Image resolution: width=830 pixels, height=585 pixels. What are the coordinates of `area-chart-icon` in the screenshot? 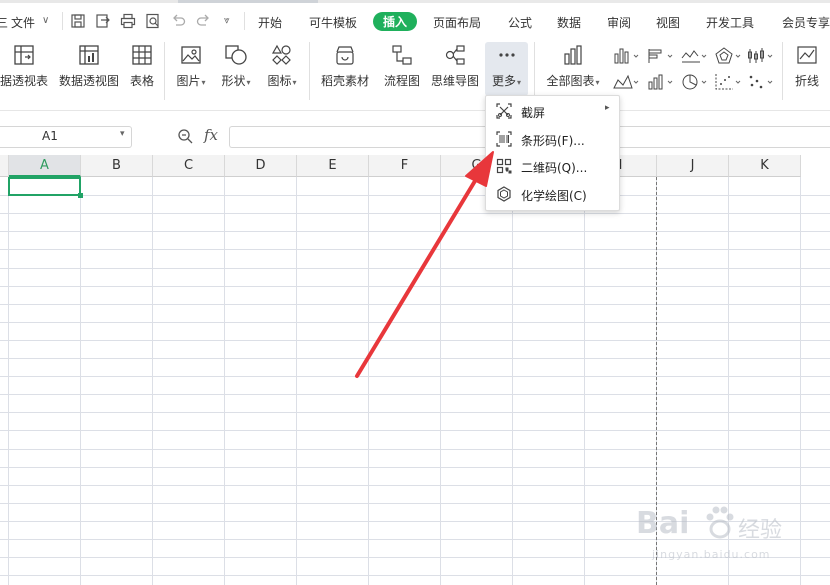 It's located at (627, 82).